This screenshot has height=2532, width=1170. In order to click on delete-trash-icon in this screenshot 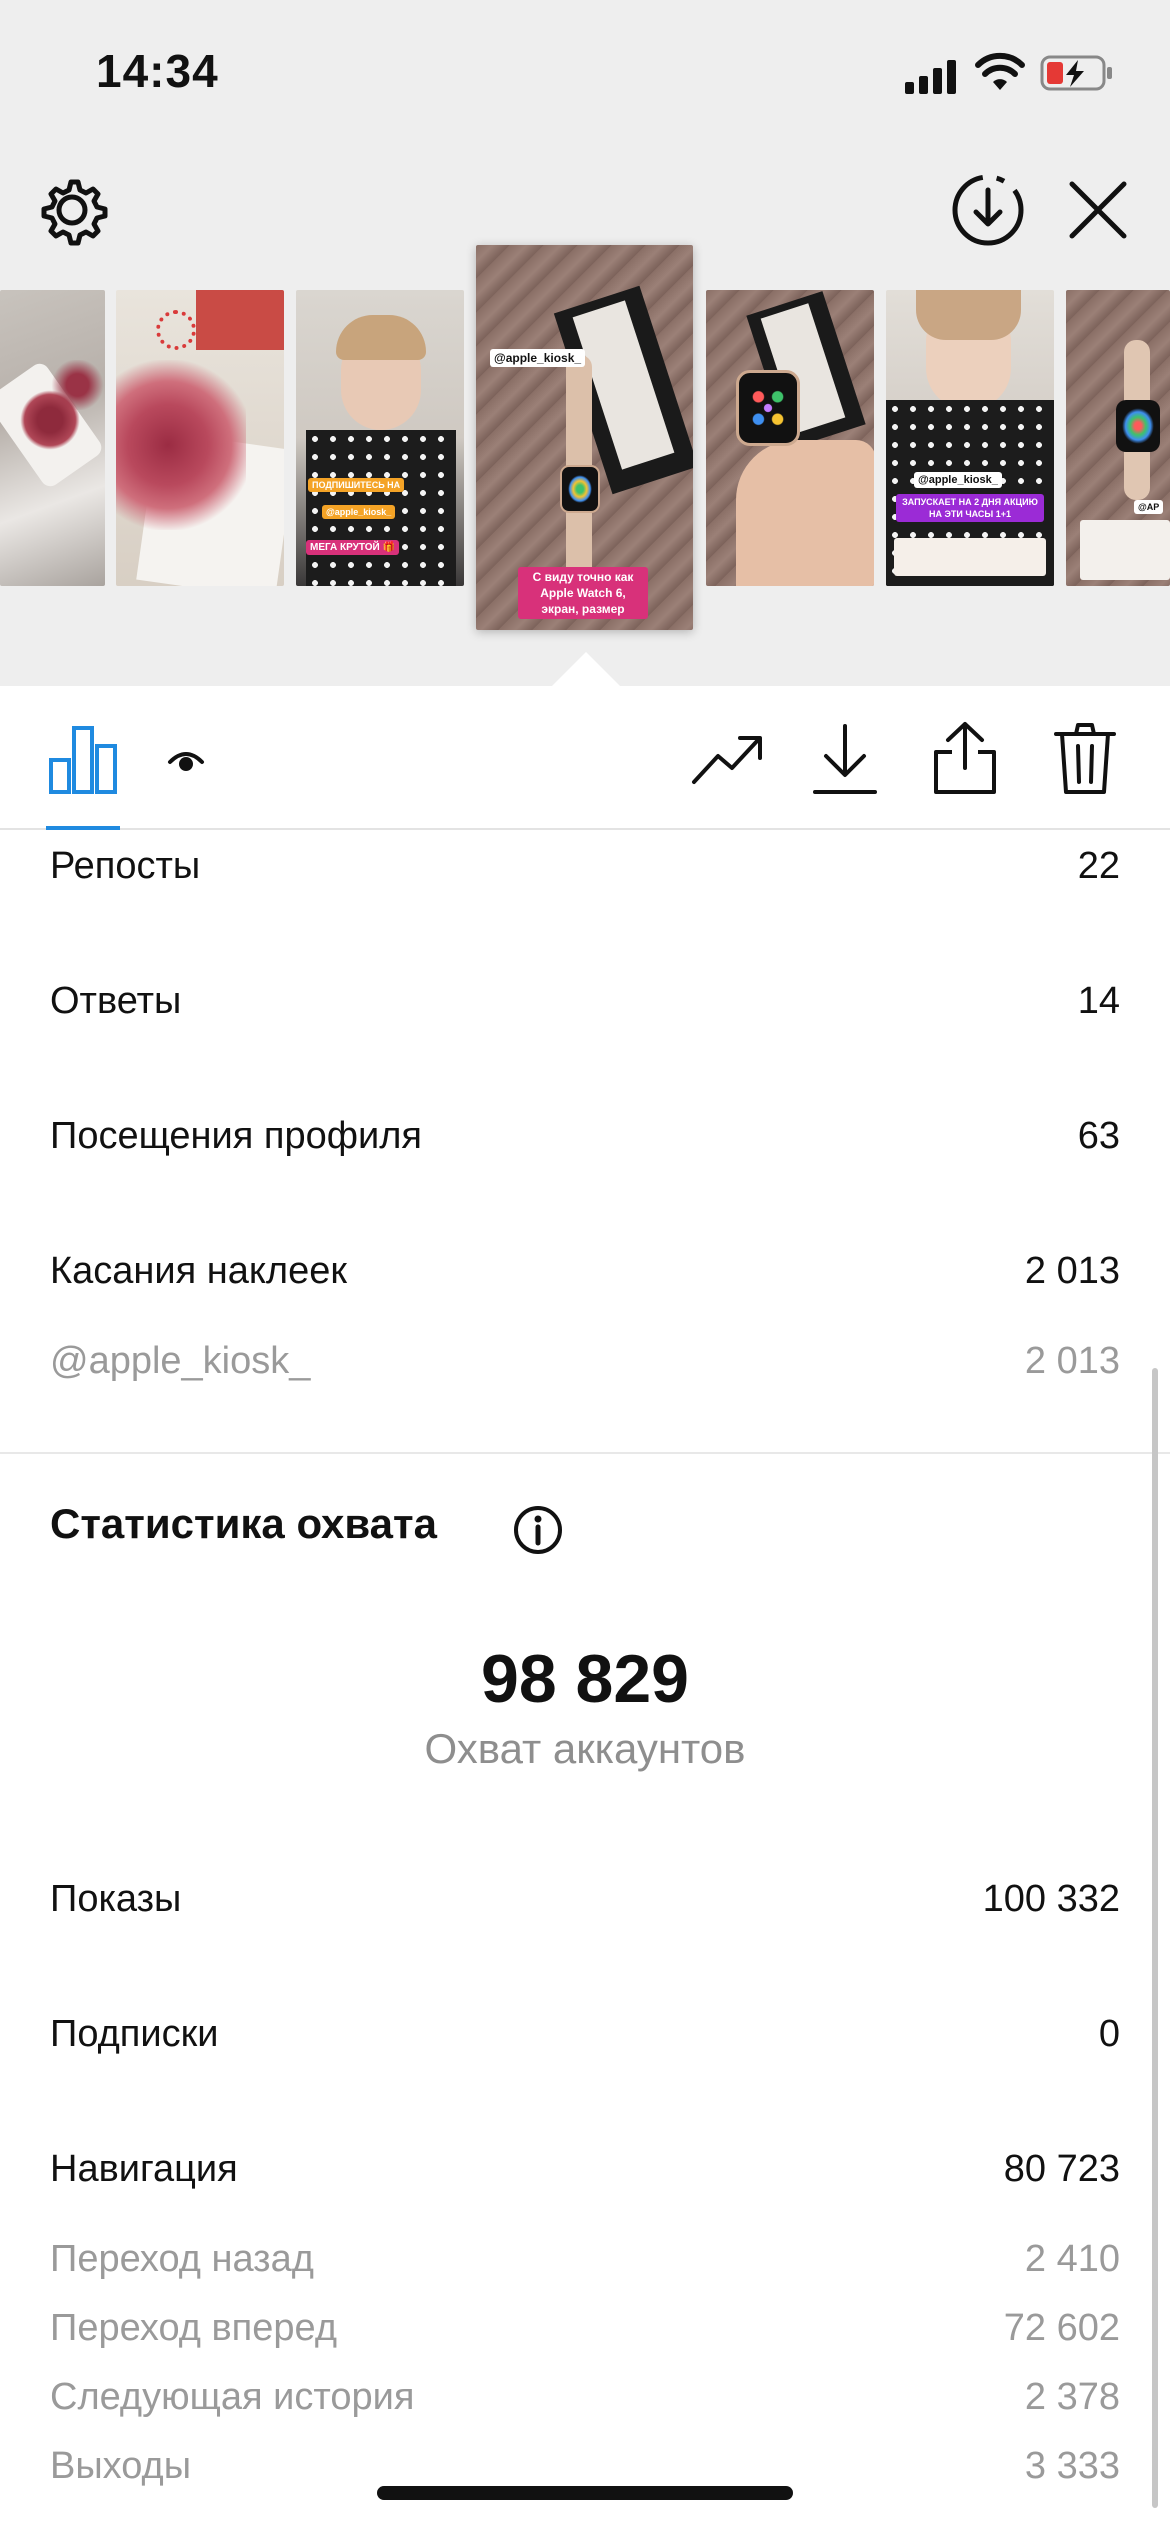, I will do `click(1085, 758)`.